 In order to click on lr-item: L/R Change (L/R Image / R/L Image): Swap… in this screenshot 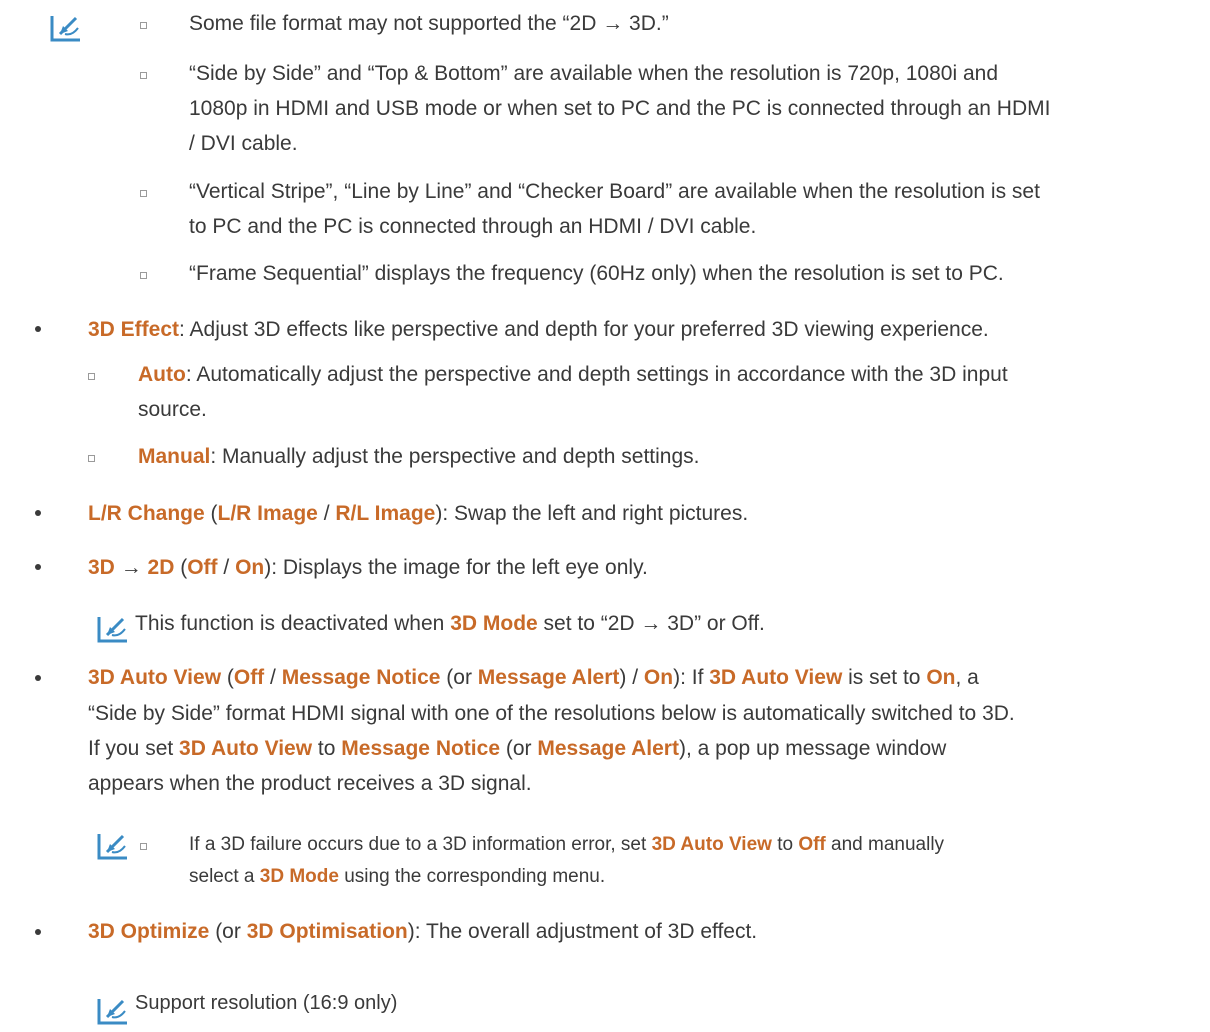, I will do `click(418, 513)`.